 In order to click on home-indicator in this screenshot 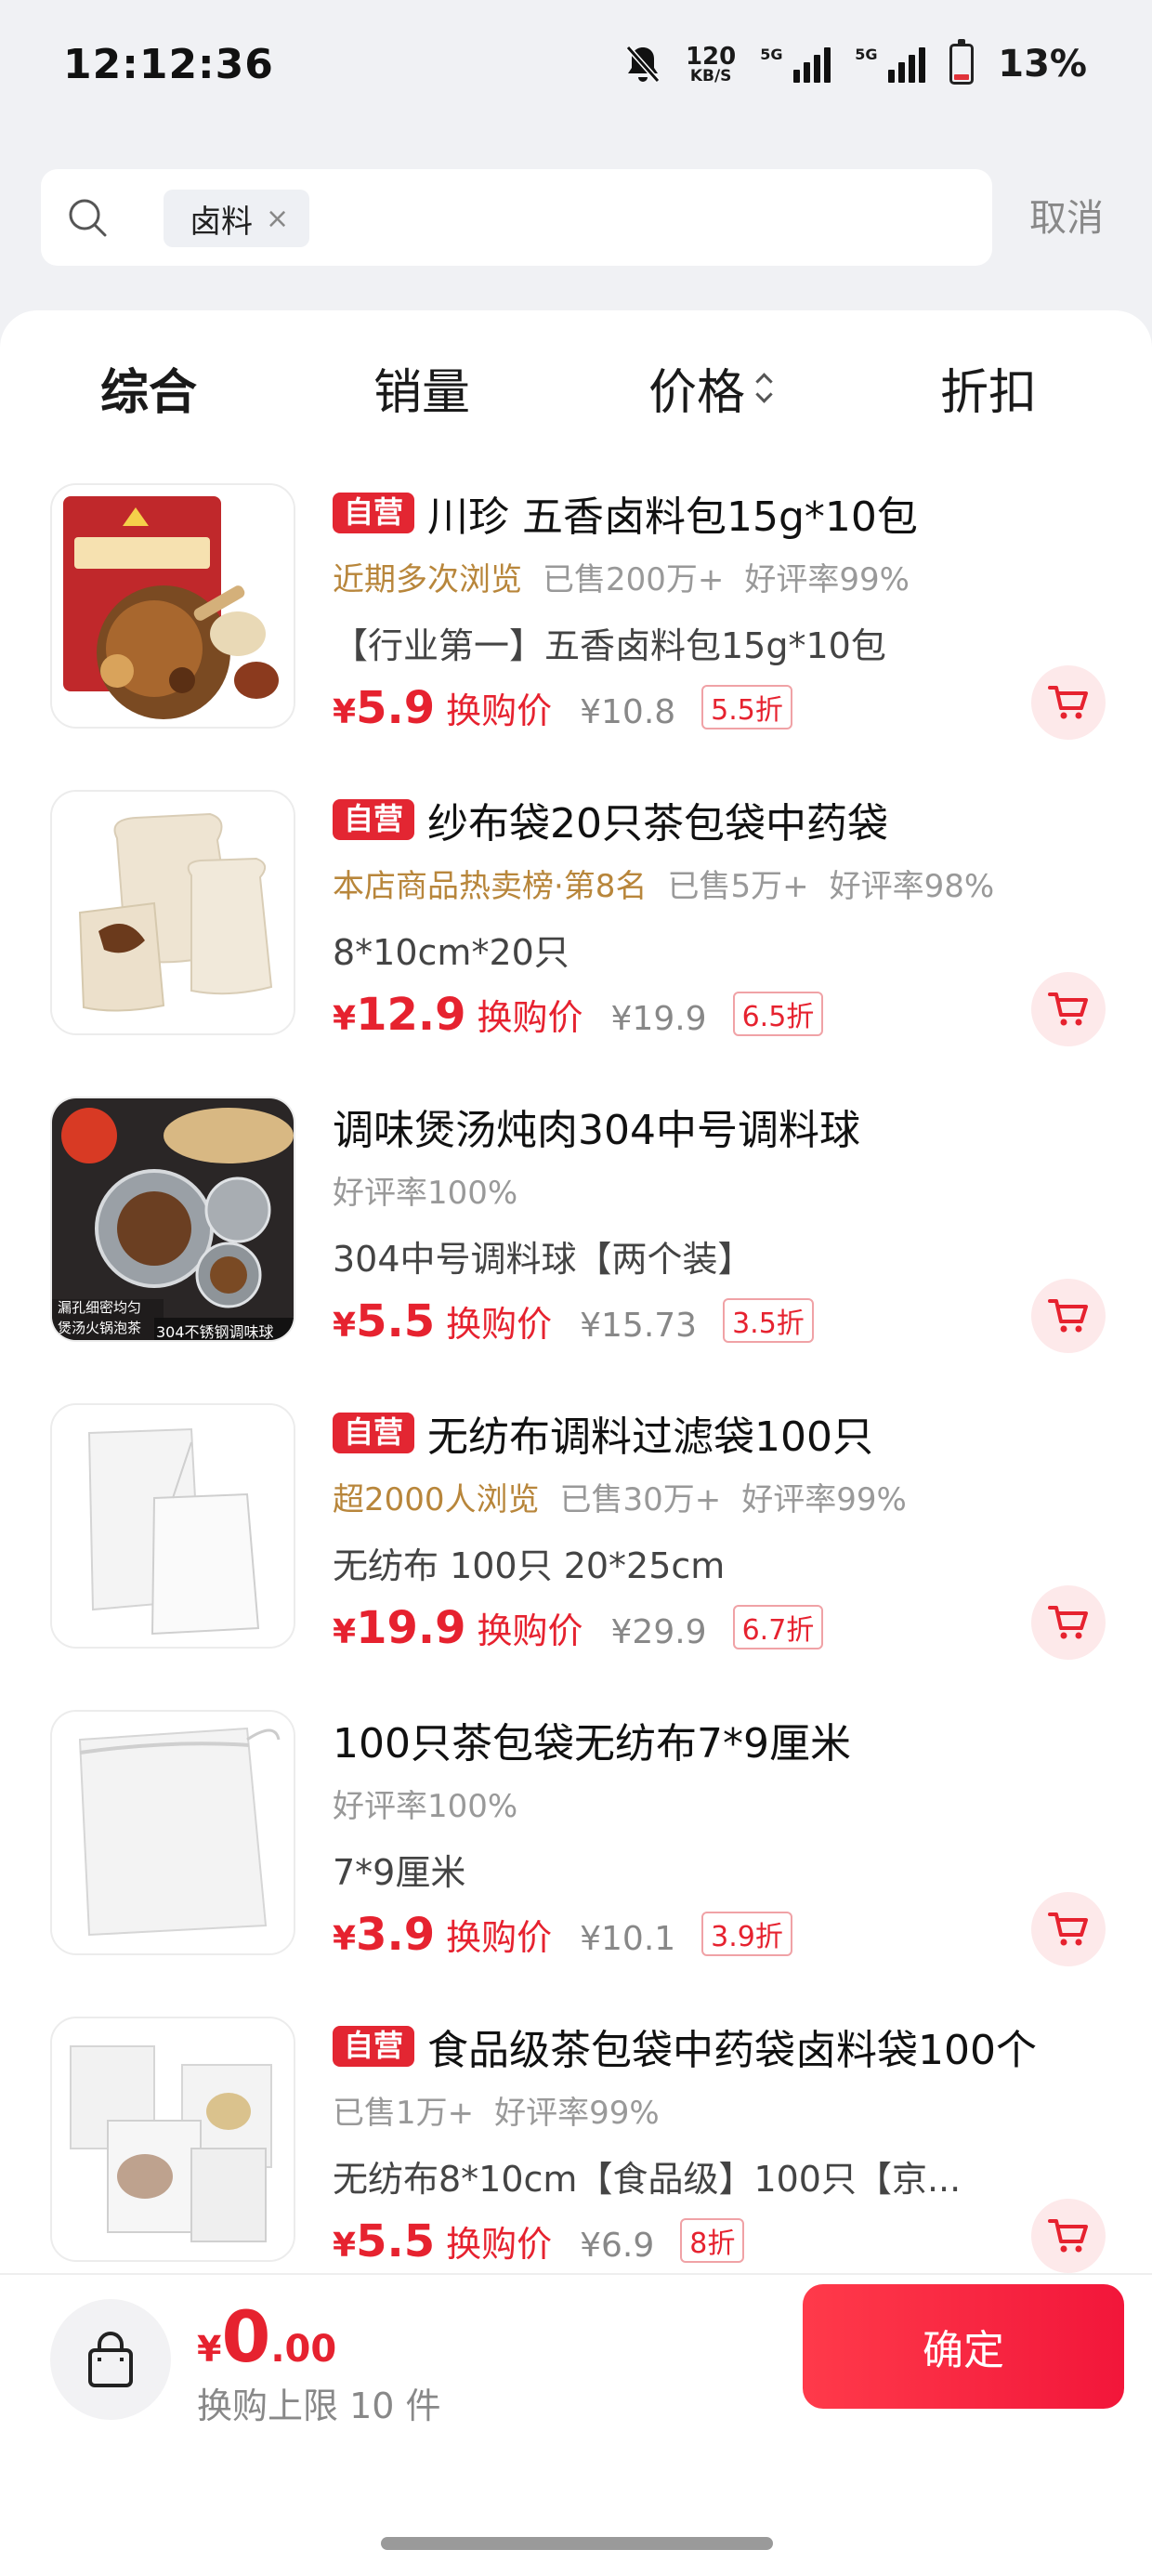, I will do `click(577, 2543)`.